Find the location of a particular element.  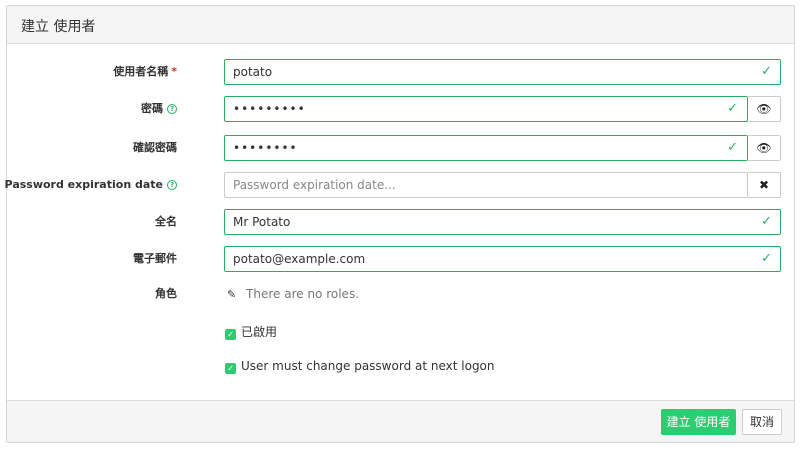

password-row: 密碼? ••••••••• ✓ 👁 is located at coordinates (401, 109).